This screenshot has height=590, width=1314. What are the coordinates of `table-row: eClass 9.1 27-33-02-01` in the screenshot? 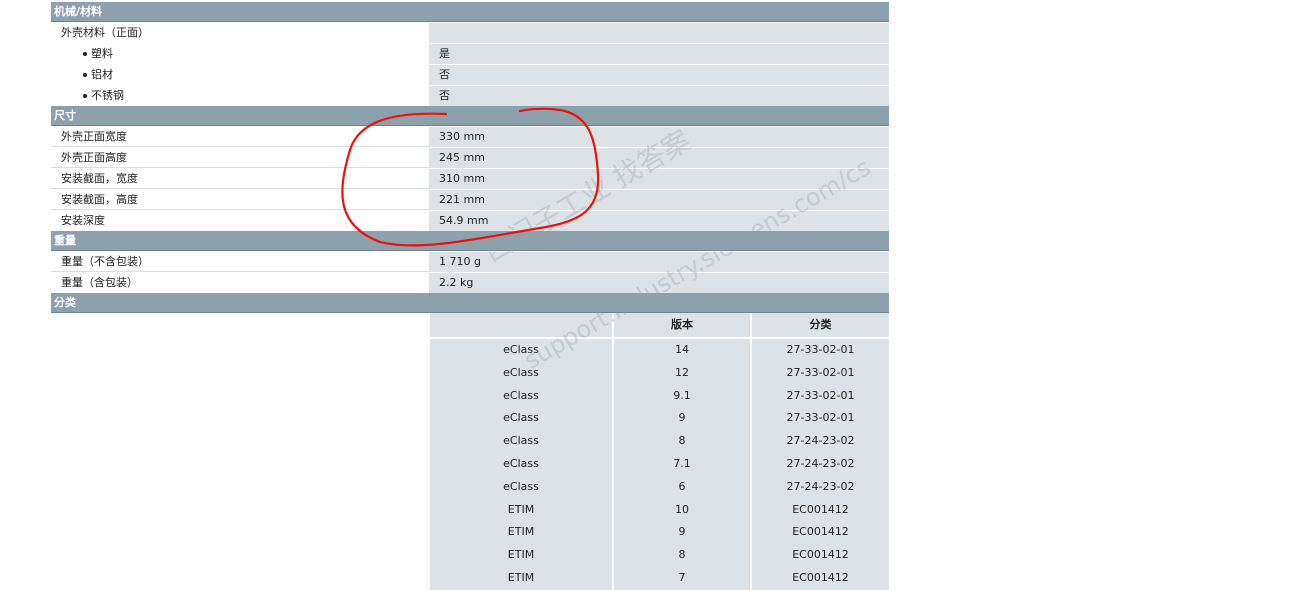 It's located at (659, 396).